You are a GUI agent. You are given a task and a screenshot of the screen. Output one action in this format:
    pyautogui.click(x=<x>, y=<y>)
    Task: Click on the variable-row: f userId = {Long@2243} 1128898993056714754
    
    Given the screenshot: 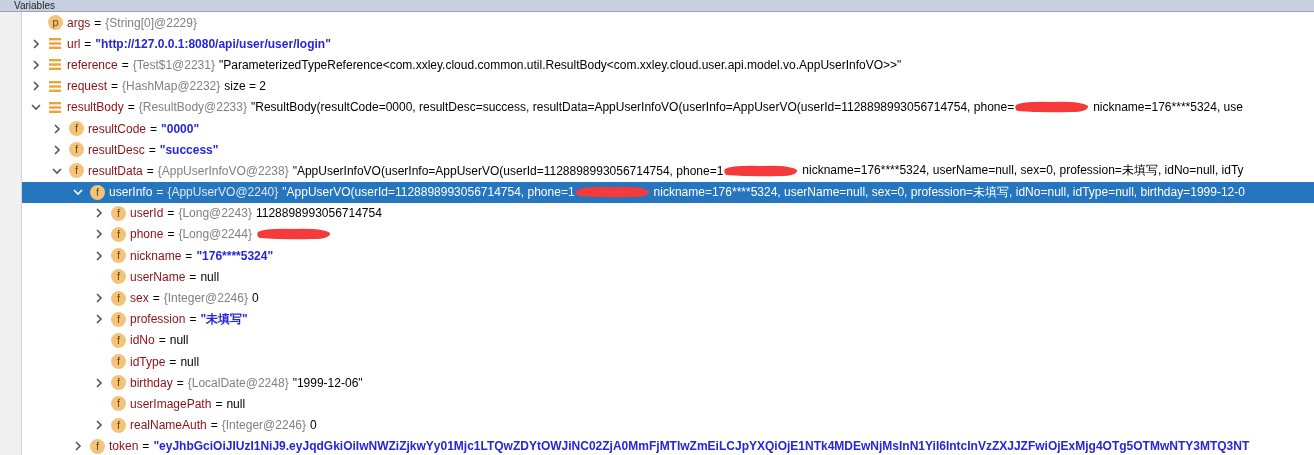 What is the action you would take?
    pyautogui.click(x=668, y=213)
    